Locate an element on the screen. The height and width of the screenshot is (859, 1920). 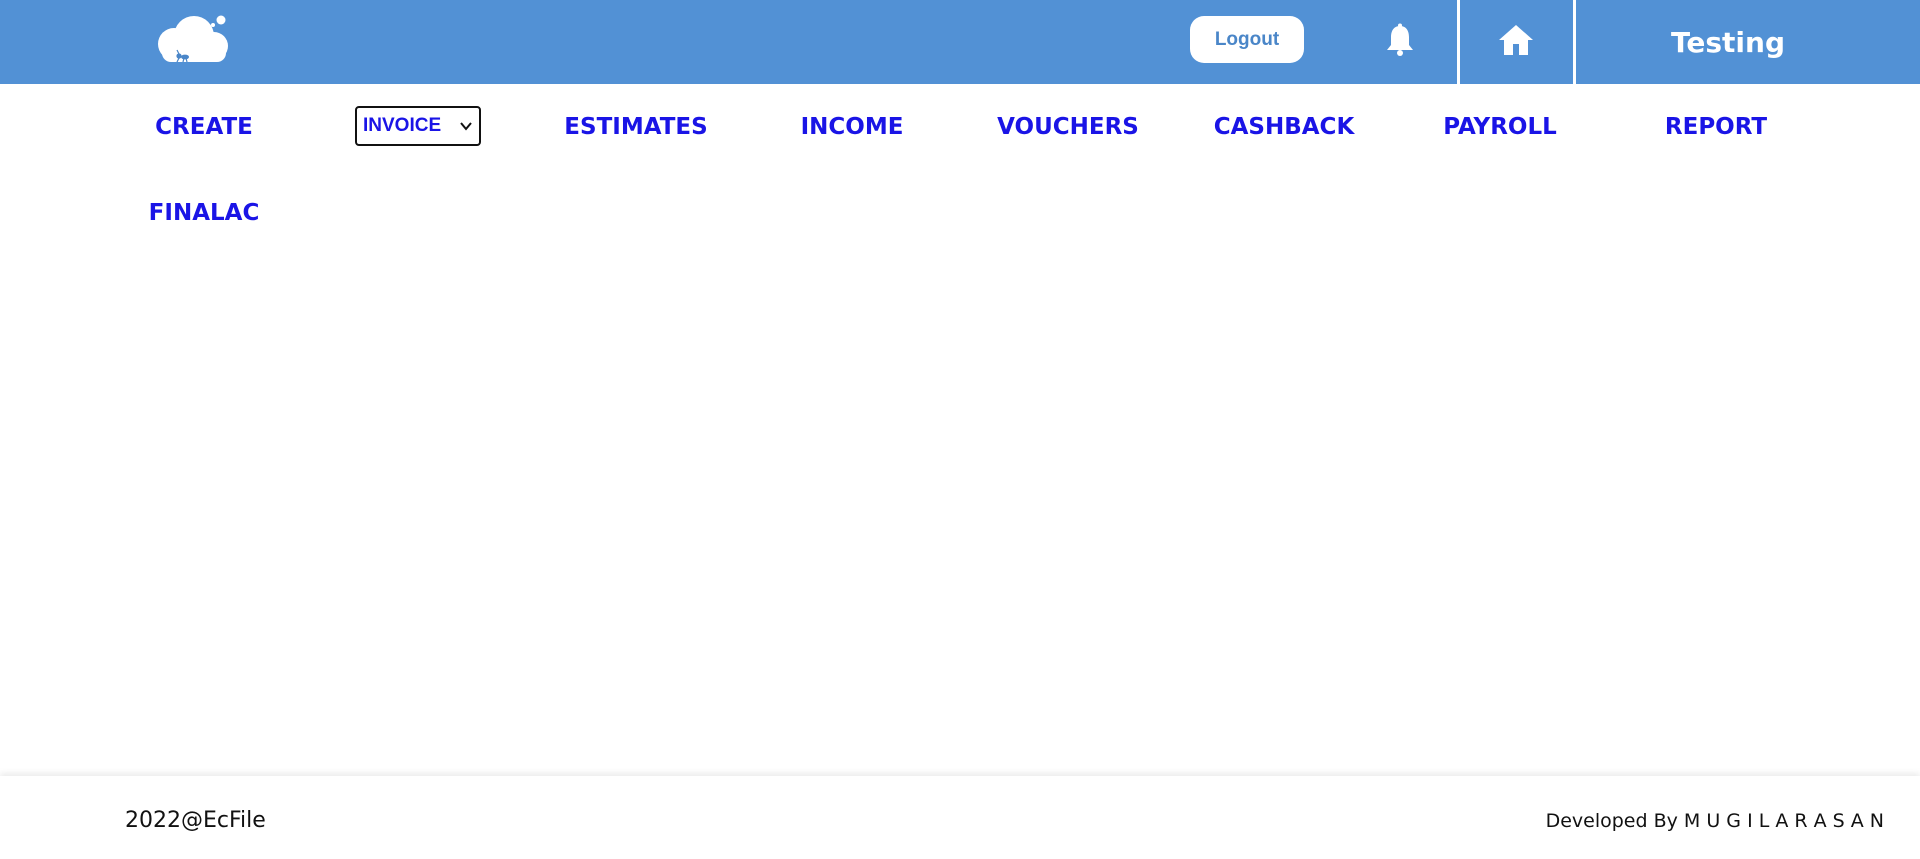
bell-icon is located at coordinates (1400, 40).